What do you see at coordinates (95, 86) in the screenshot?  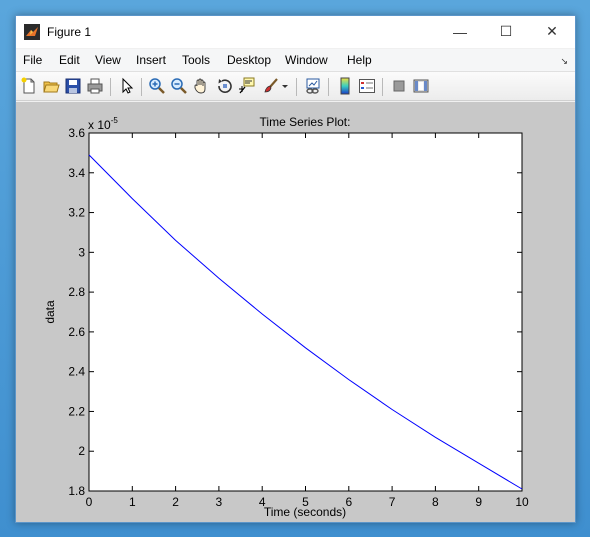 I see `print-icon` at bounding box center [95, 86].